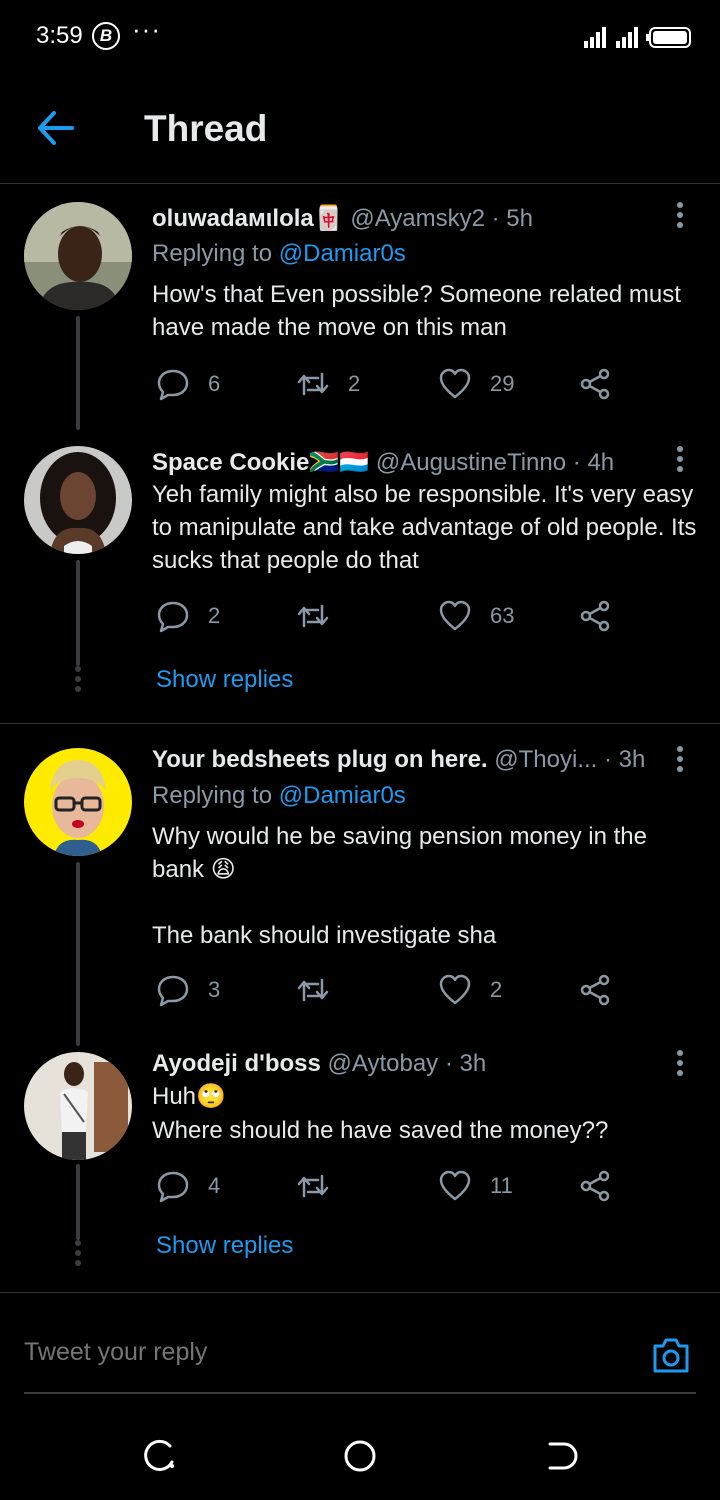 This screenshot has height=1500, width=720. Describe the element at coordinates (214, 1185) in the screenshot. I see `reply-count: 4` at that location.